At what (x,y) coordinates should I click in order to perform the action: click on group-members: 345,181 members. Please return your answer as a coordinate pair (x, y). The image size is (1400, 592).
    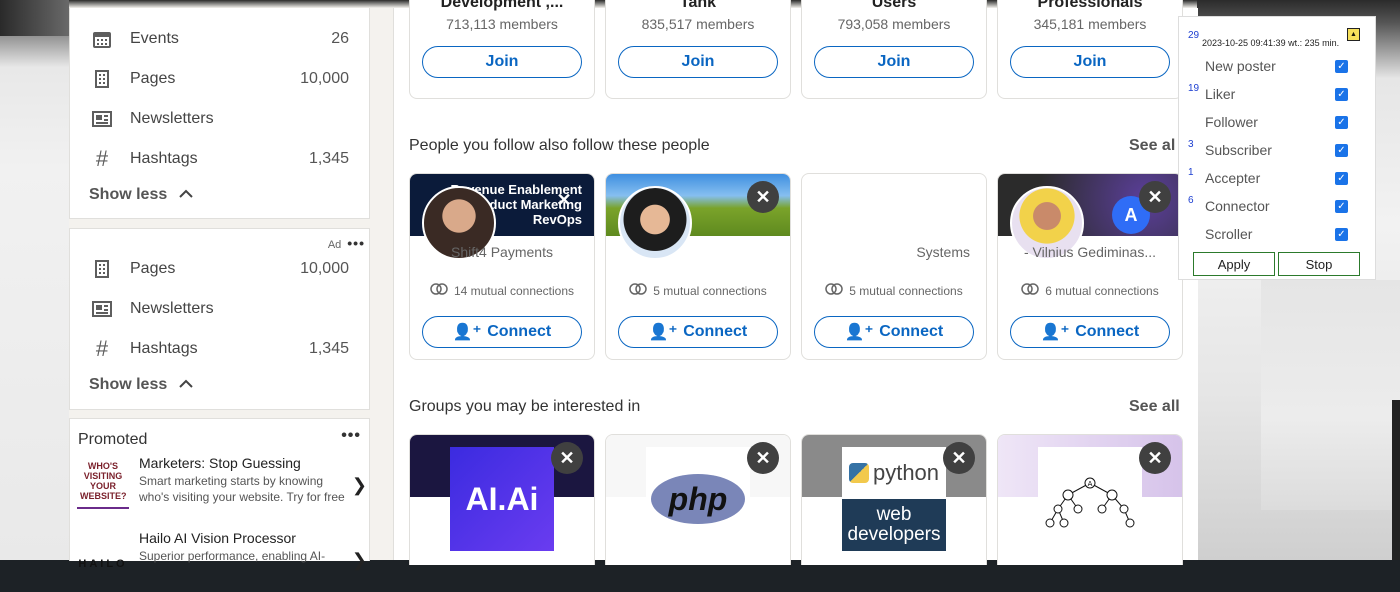
    Looking at the image, I should click on (1090, 24).